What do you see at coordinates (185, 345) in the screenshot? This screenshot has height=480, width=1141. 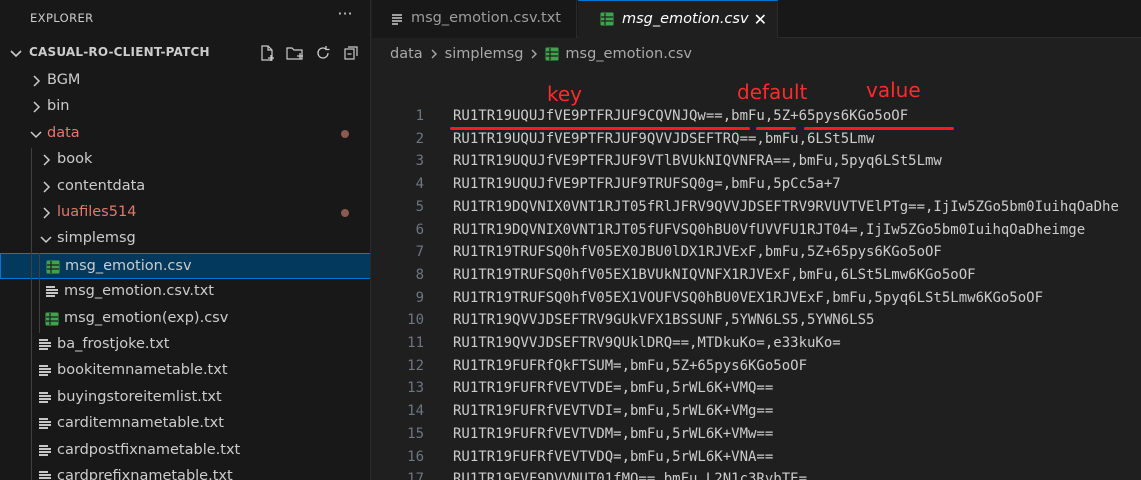 I see `tree-item-ba-frostjoke-txt: ba_frostjoke.txt` at bounding box center [185, 345].